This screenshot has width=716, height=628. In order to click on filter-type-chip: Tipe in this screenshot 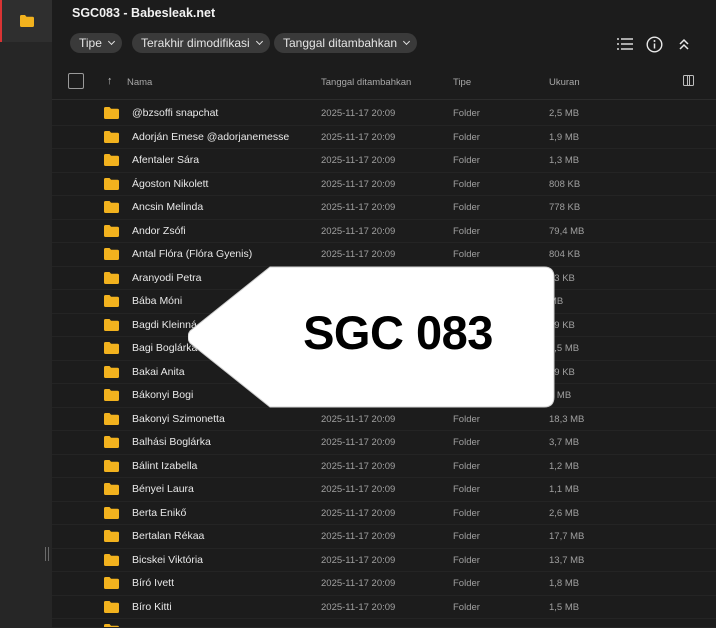, I will do `click(96, 43)`.